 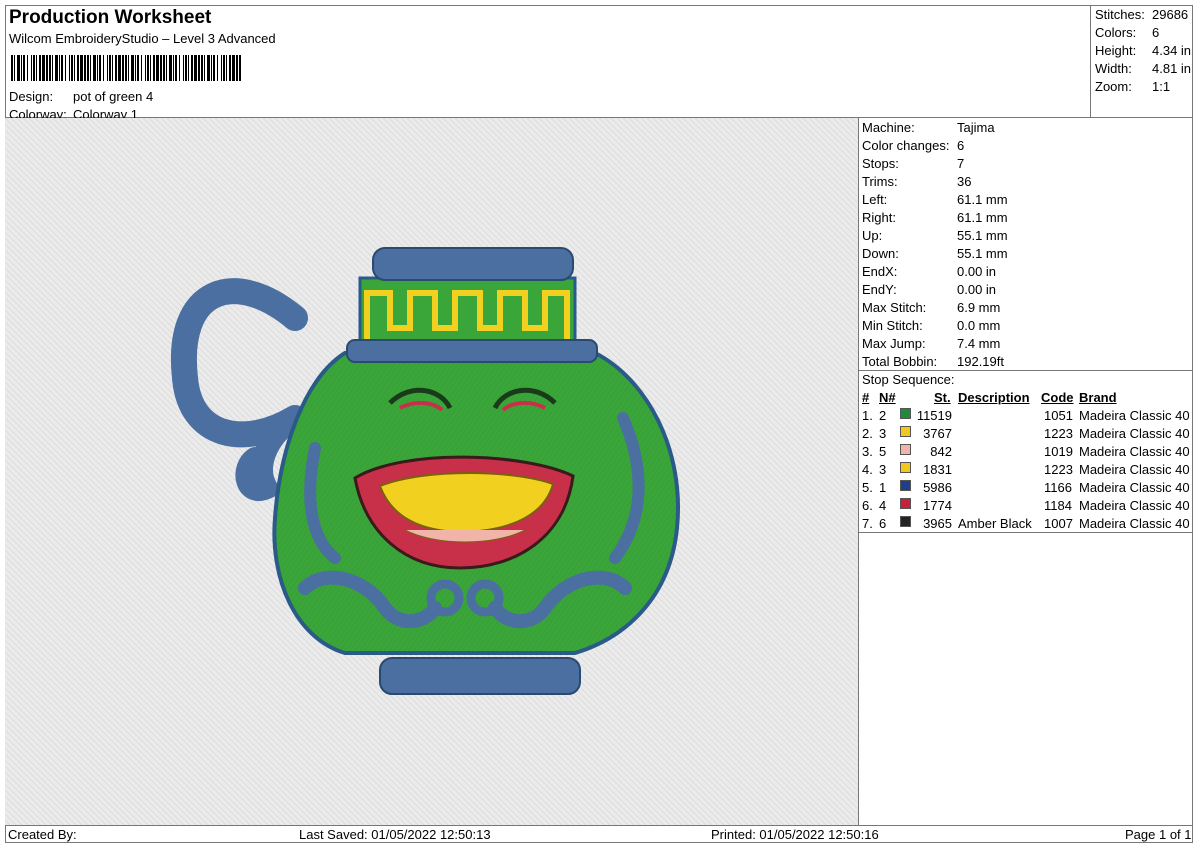 I want to click on seq-code: 1007, so click(x=1058, y=523).